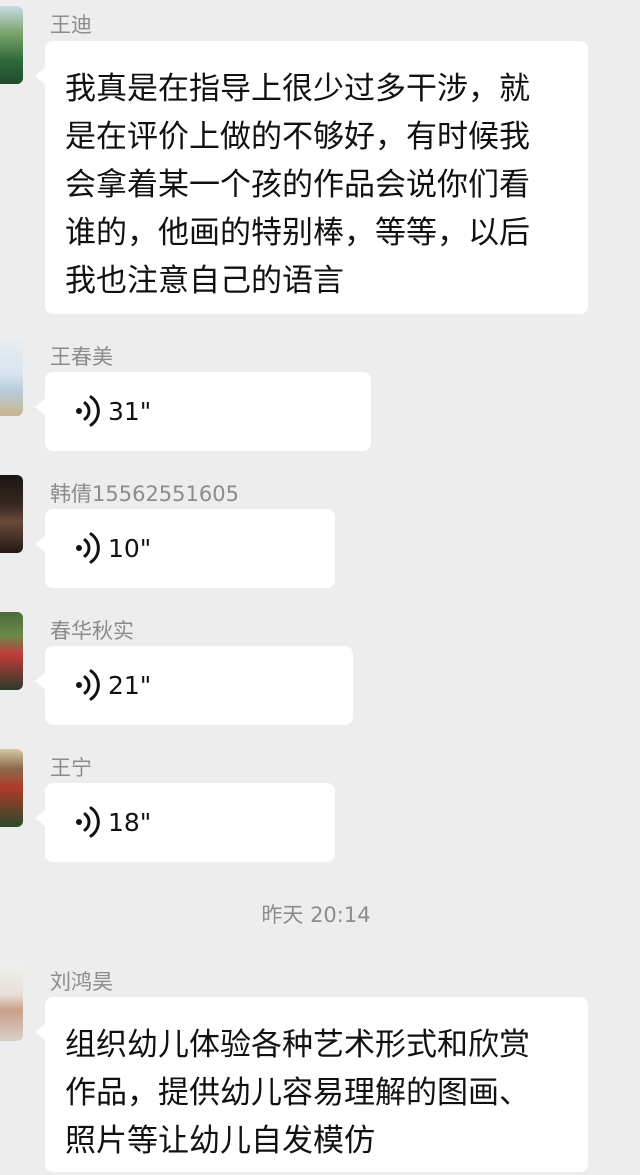  Describe the element at coordinates (71, 768) in the screenshot. I see `sender-name: 王宁` at that location.